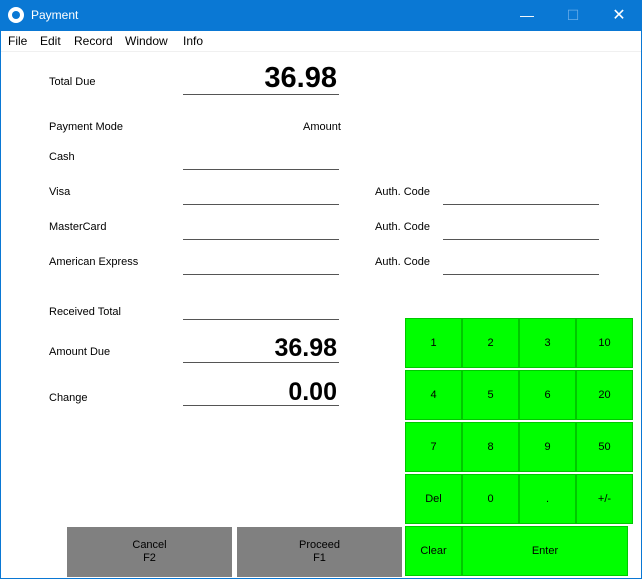 This screenshot has width=642, height=579. I want to click on mastercard-amount-field, so click(261, 239).